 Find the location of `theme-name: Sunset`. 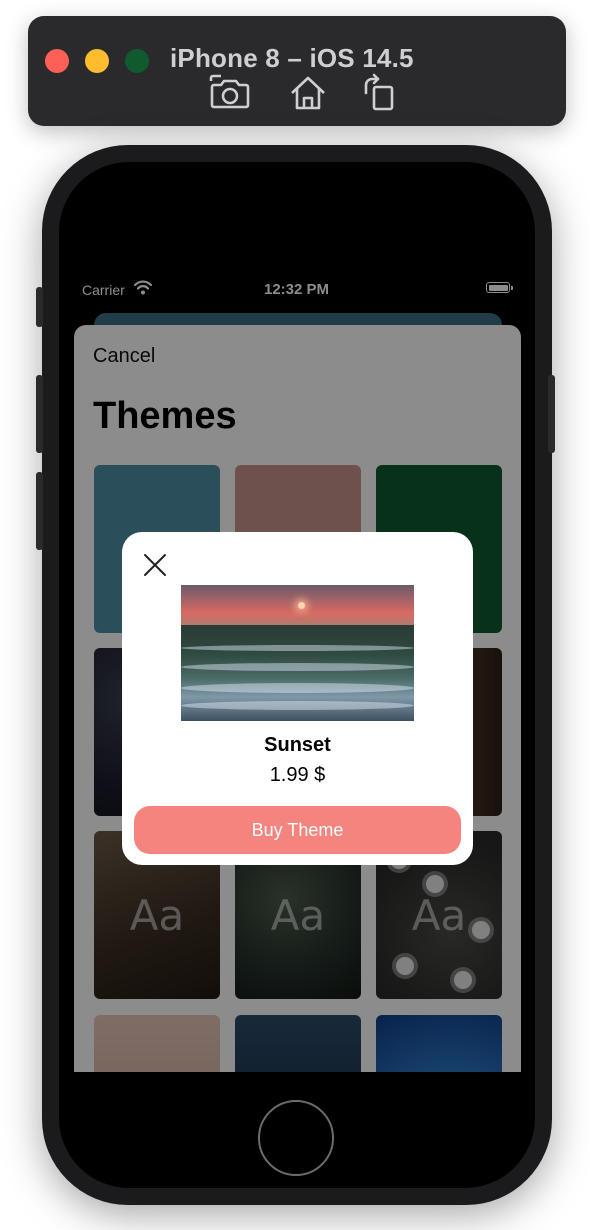

theme-name: Sunset is located at coordinates (297, 745).